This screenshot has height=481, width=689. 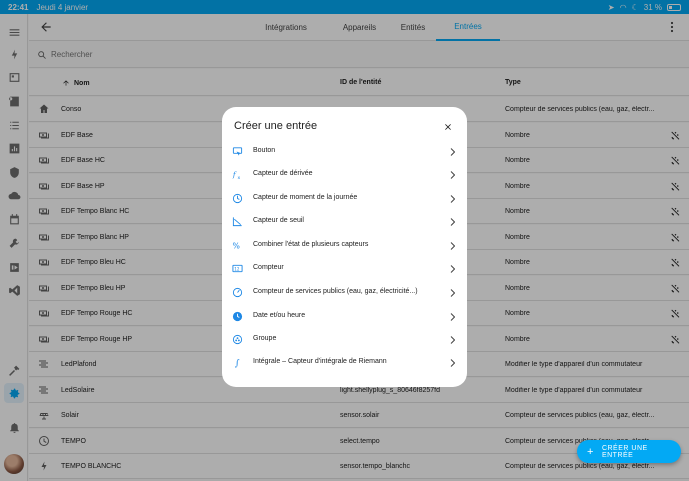 What do you see at coordinates (344, 151) in the screenshot?
I see `dialog-item-button: Bouton` at bounding box center [344, 151].